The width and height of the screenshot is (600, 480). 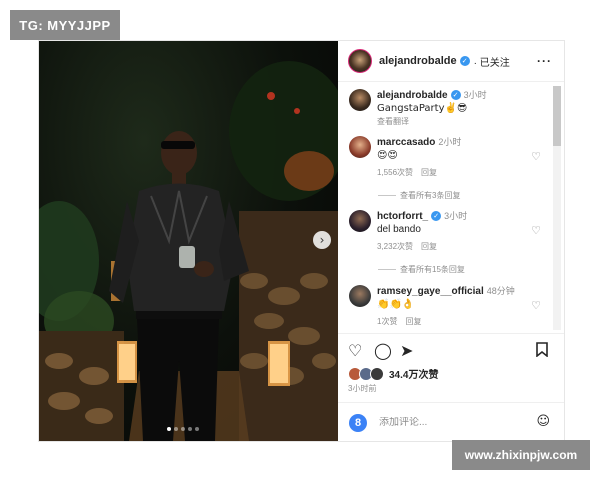 I want to click on heart-icon: ♡, so click(x=355, y=351).